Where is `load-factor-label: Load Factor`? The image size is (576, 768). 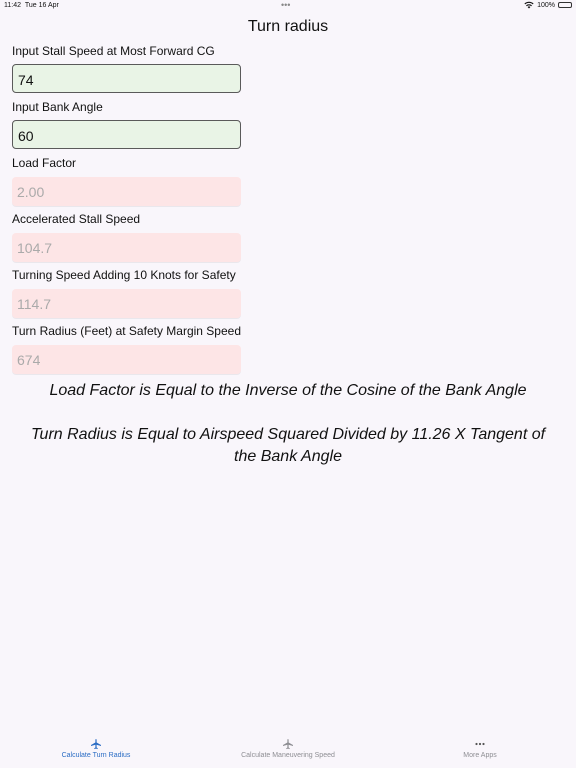
load-factor-label: Load Factor is located at coordinates (44, 163).